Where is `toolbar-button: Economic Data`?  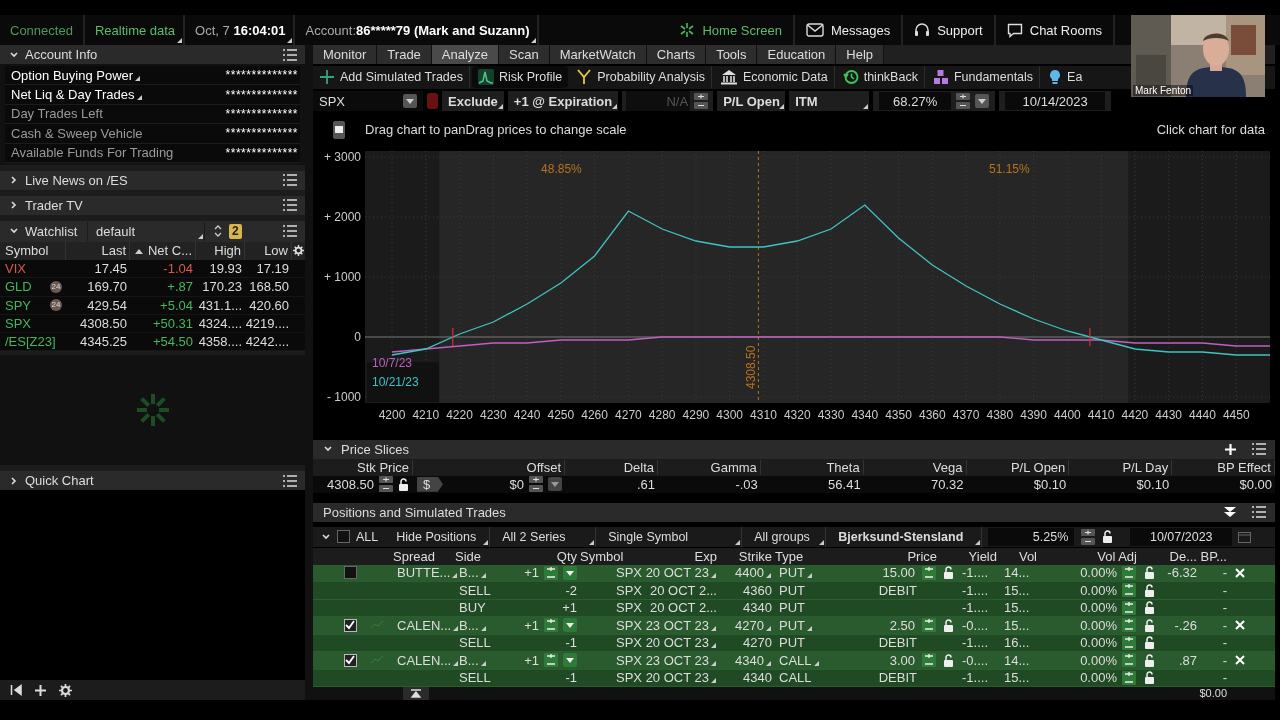 toolbar-button: Economic Data is located at coordinates (774, 77).